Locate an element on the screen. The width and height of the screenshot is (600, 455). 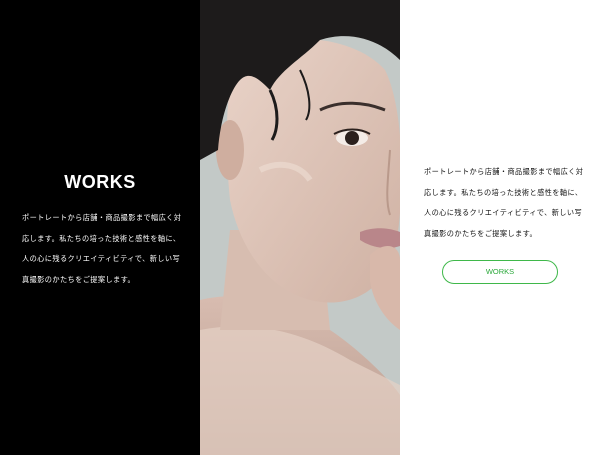
works-button: WORKS is located at coordinates (500, 272).